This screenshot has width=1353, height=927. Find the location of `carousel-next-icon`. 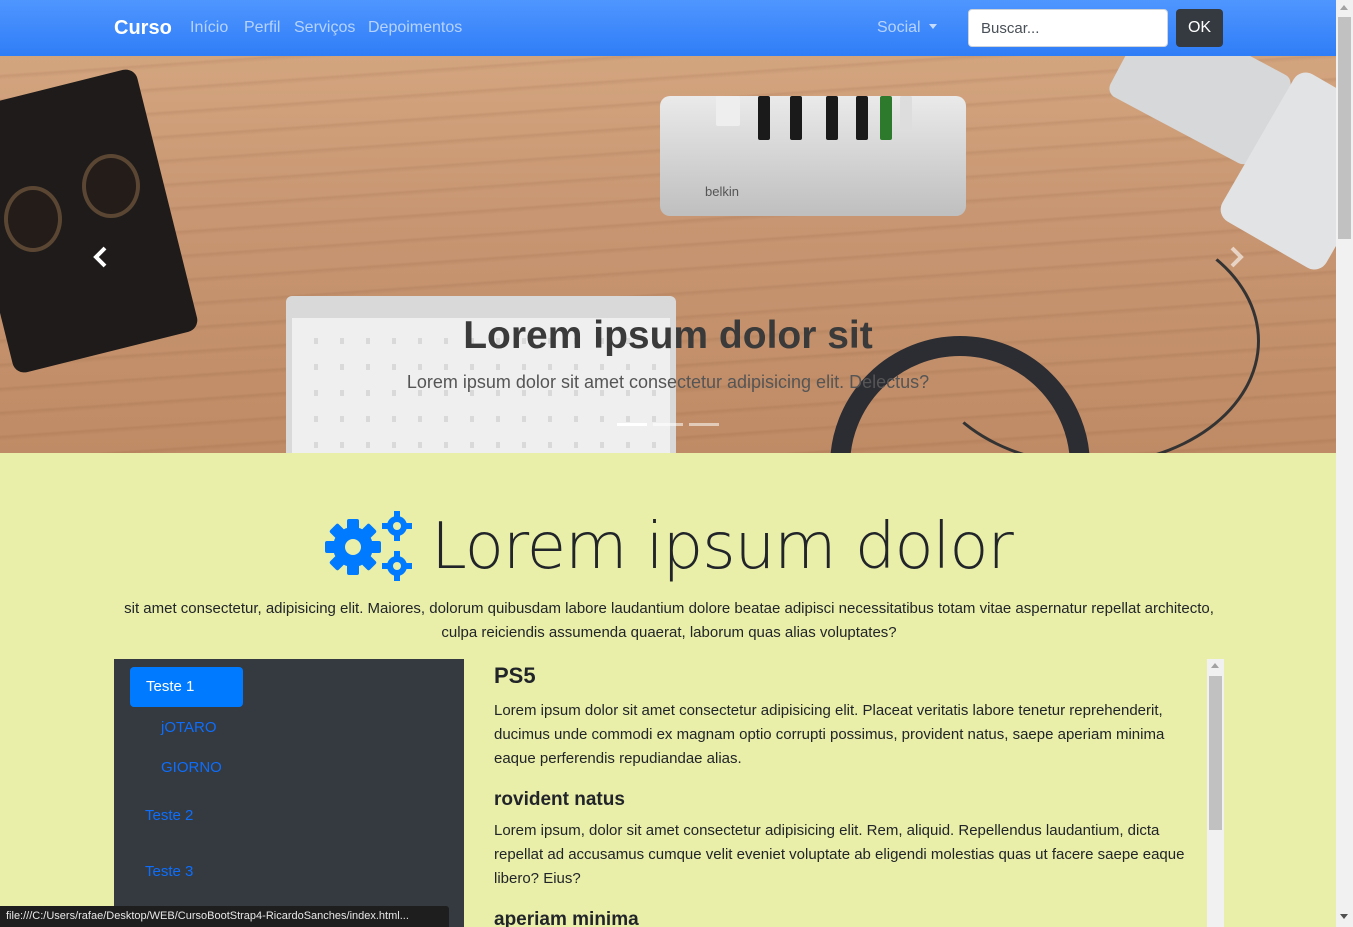

carousel-next-icon is located at coordinates (1236, 257).